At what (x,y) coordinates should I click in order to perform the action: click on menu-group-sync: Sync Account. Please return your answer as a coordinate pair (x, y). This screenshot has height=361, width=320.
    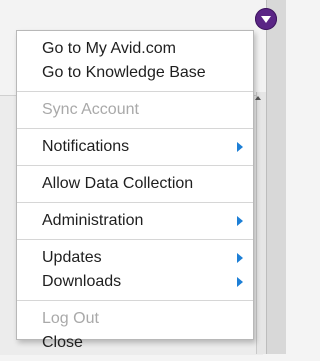
    Looking at the image, I should click on (135, 110).